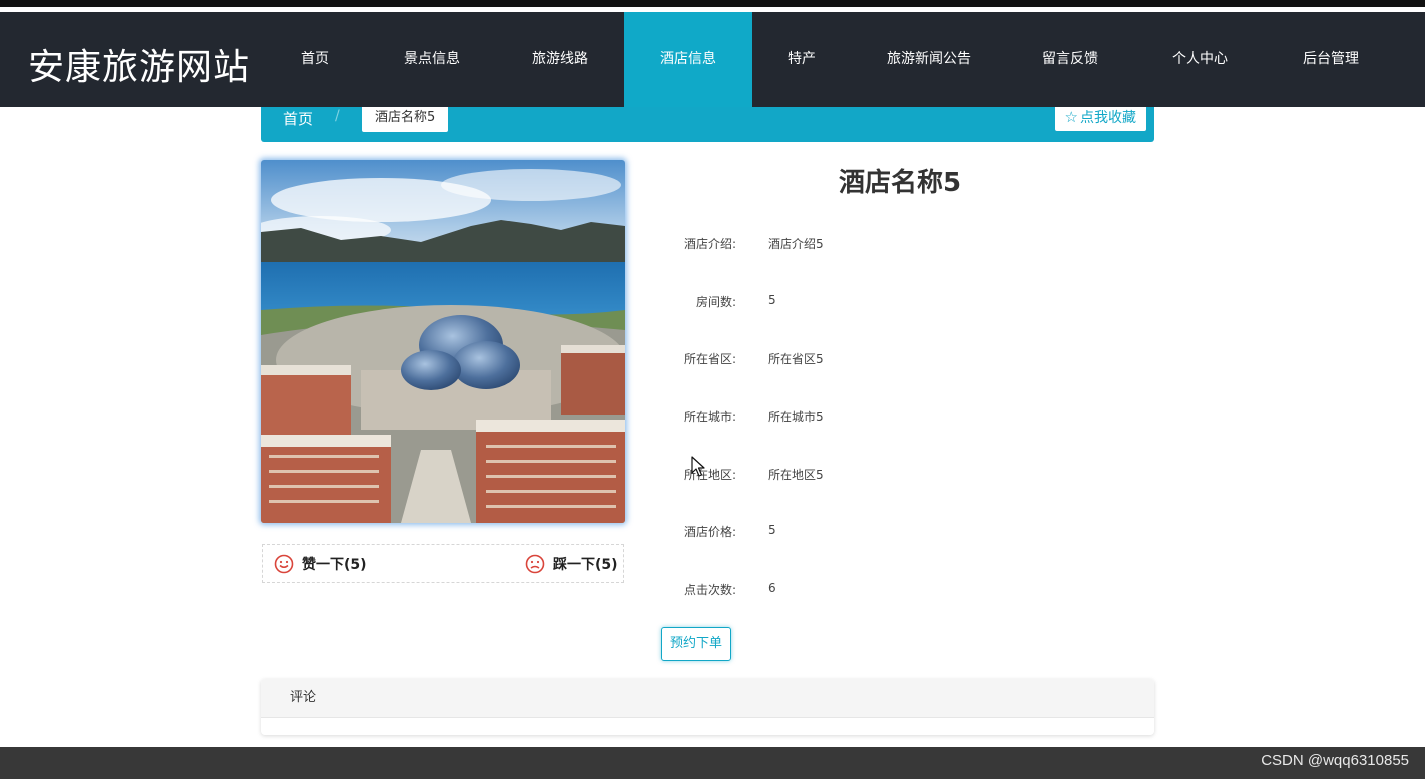 Image resolution: width=1425 pixels, height=779 pixels. Describe the element at coordinates (139, 64) in the screenshot. I see `site-logo: 安康旅游网站` at that location.